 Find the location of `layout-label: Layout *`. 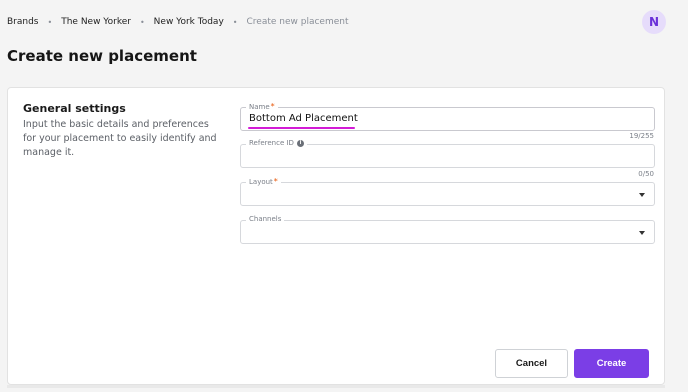

layout-label: Layout * is located at coordinates (263, 181).